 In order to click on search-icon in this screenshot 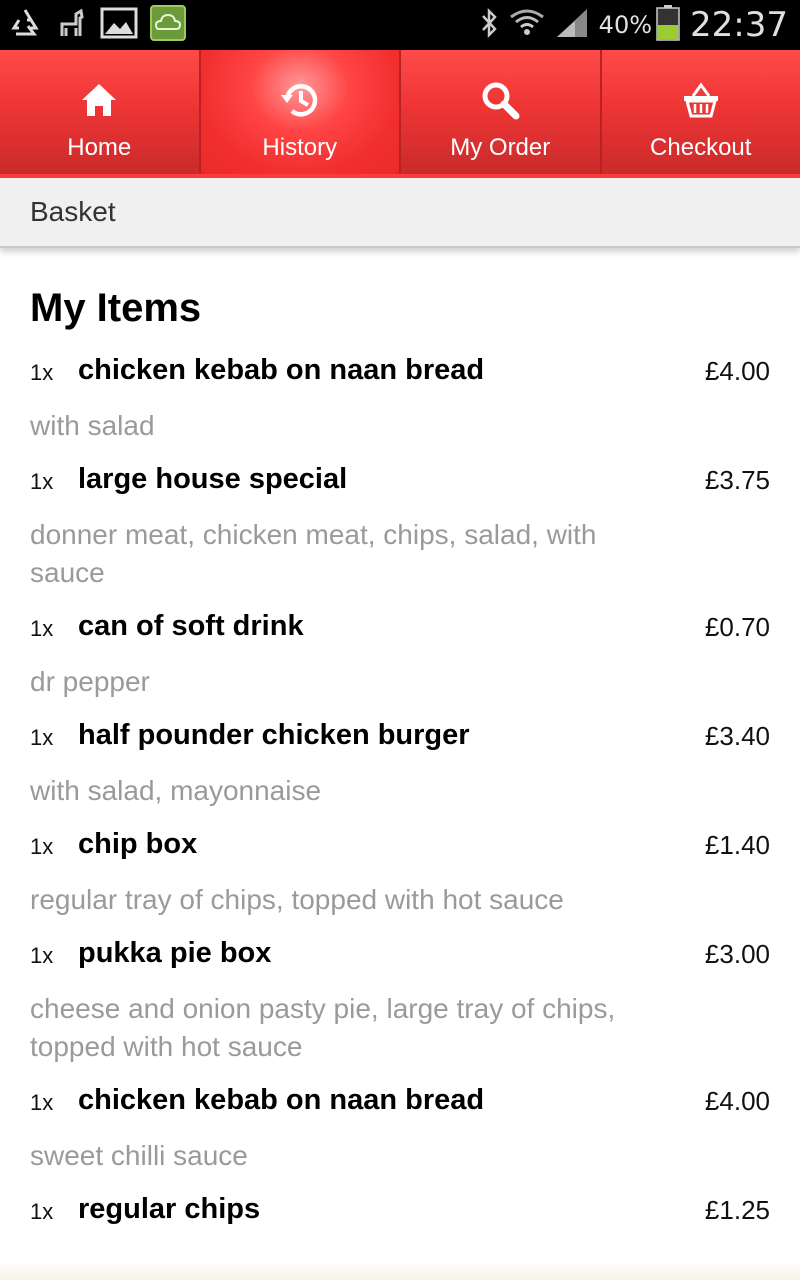, I will do `click(500, 102)`.